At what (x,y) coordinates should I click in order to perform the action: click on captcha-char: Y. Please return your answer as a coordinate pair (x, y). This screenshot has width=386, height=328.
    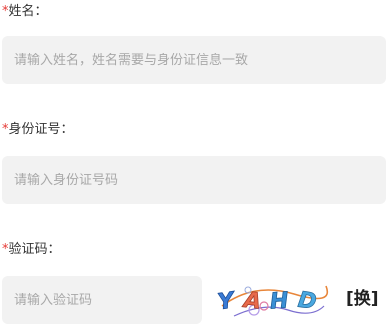
    Looking at the image, I should click on (226, 301).